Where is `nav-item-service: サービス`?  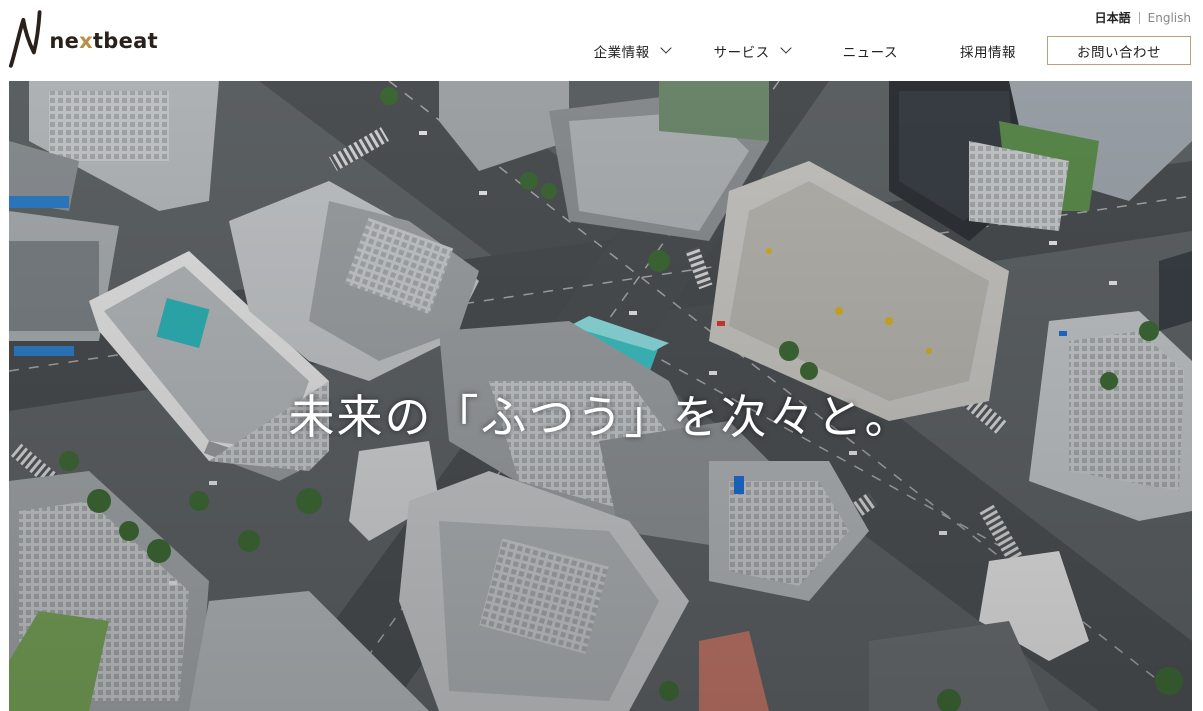
nav-item-service: サービス is located at coordinates (752, 51).